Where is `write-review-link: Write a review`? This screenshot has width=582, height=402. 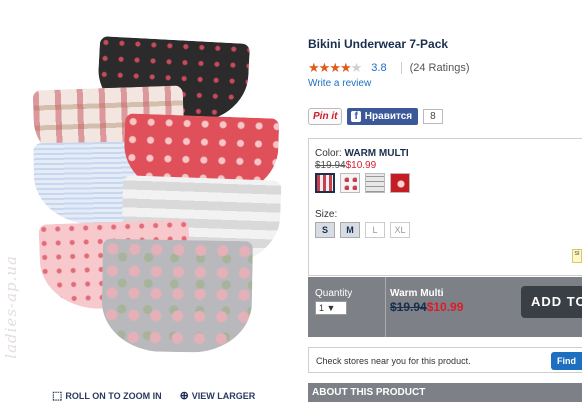
write-review-link: Write a review is located at coordinates (339, 83).